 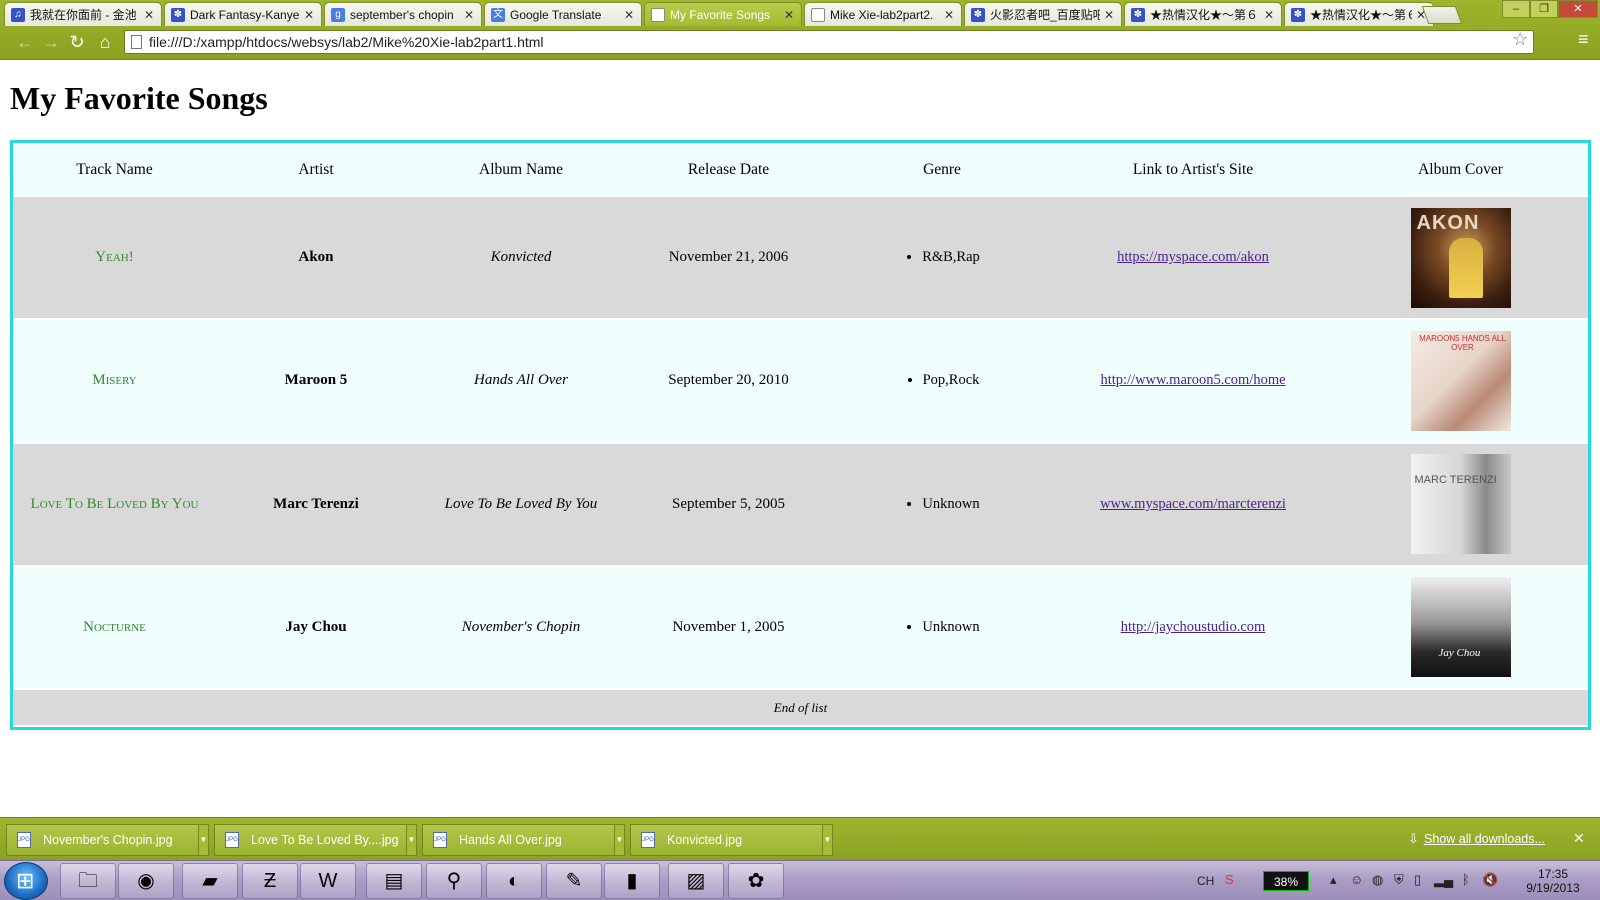 I want to click on reload-icon: ↻, so click(x=77, y=42).